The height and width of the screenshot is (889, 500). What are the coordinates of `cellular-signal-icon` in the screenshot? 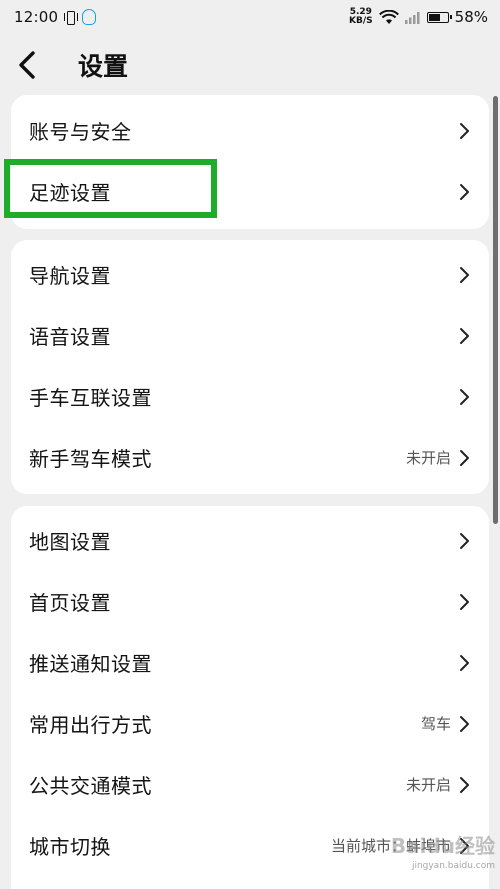 It's located at (412, 17).